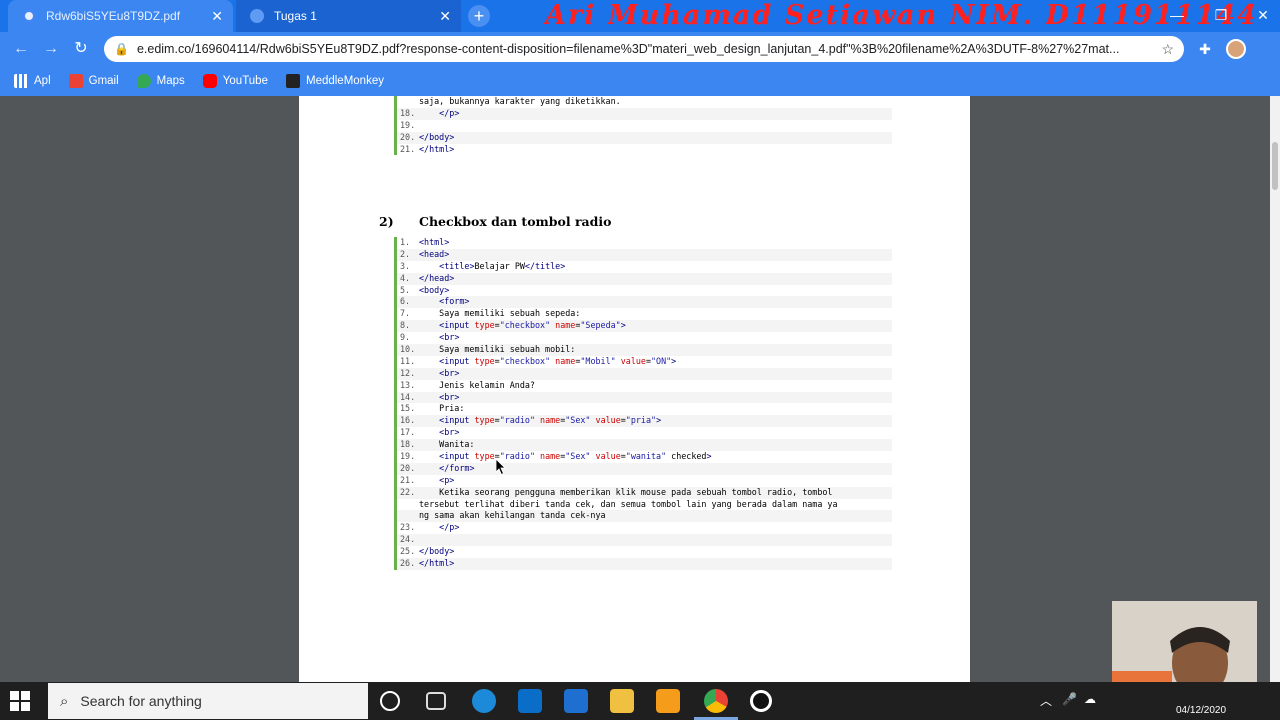  I want to click on file-explorer-icon, so click(622, 701).